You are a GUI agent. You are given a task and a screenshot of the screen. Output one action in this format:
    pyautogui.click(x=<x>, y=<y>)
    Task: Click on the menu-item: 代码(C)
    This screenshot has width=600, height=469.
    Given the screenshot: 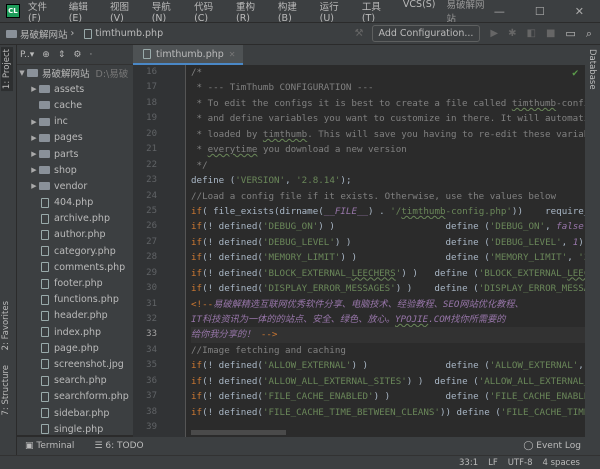 What is the action you would take?
    pyautogui.click(x=210, y=12)
    